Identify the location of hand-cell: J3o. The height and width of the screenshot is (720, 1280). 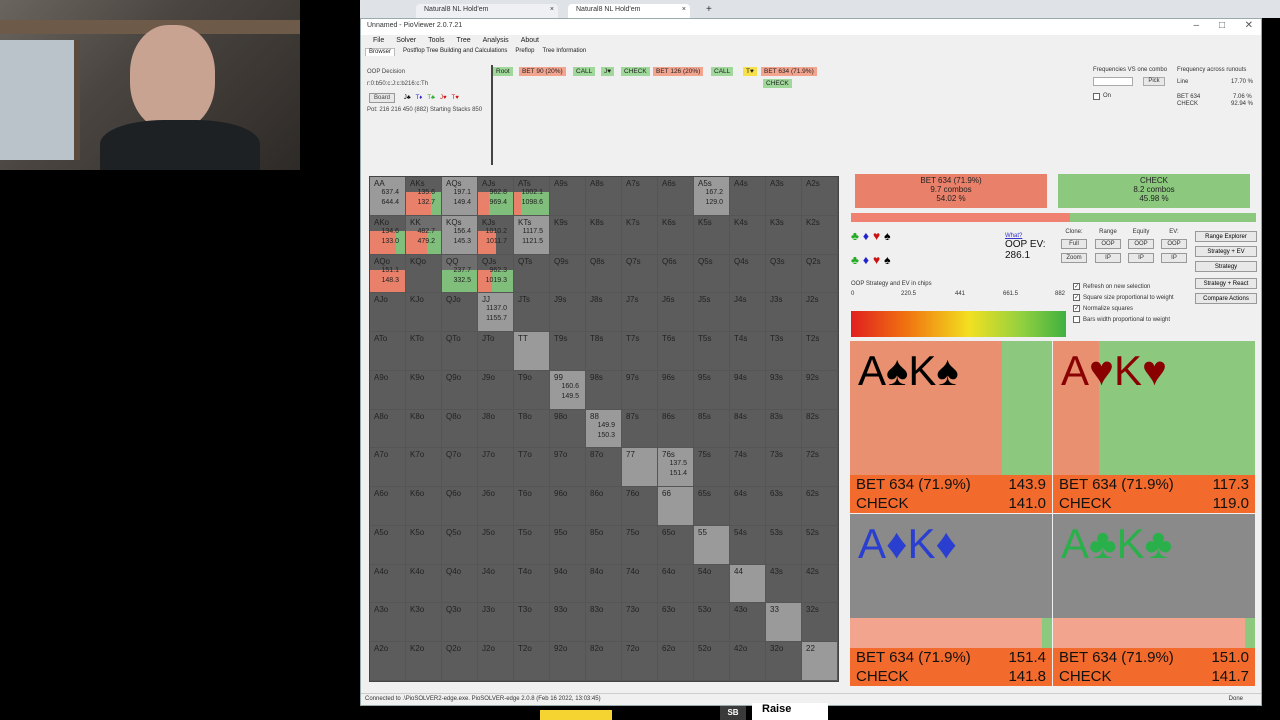
(496, 623).